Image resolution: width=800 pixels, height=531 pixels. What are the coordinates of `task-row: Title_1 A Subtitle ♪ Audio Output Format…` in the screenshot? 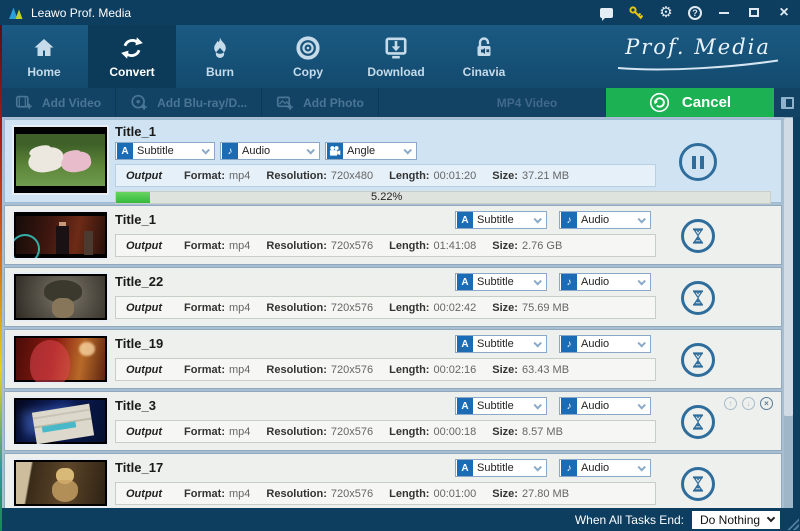 It's located at (393, 235).